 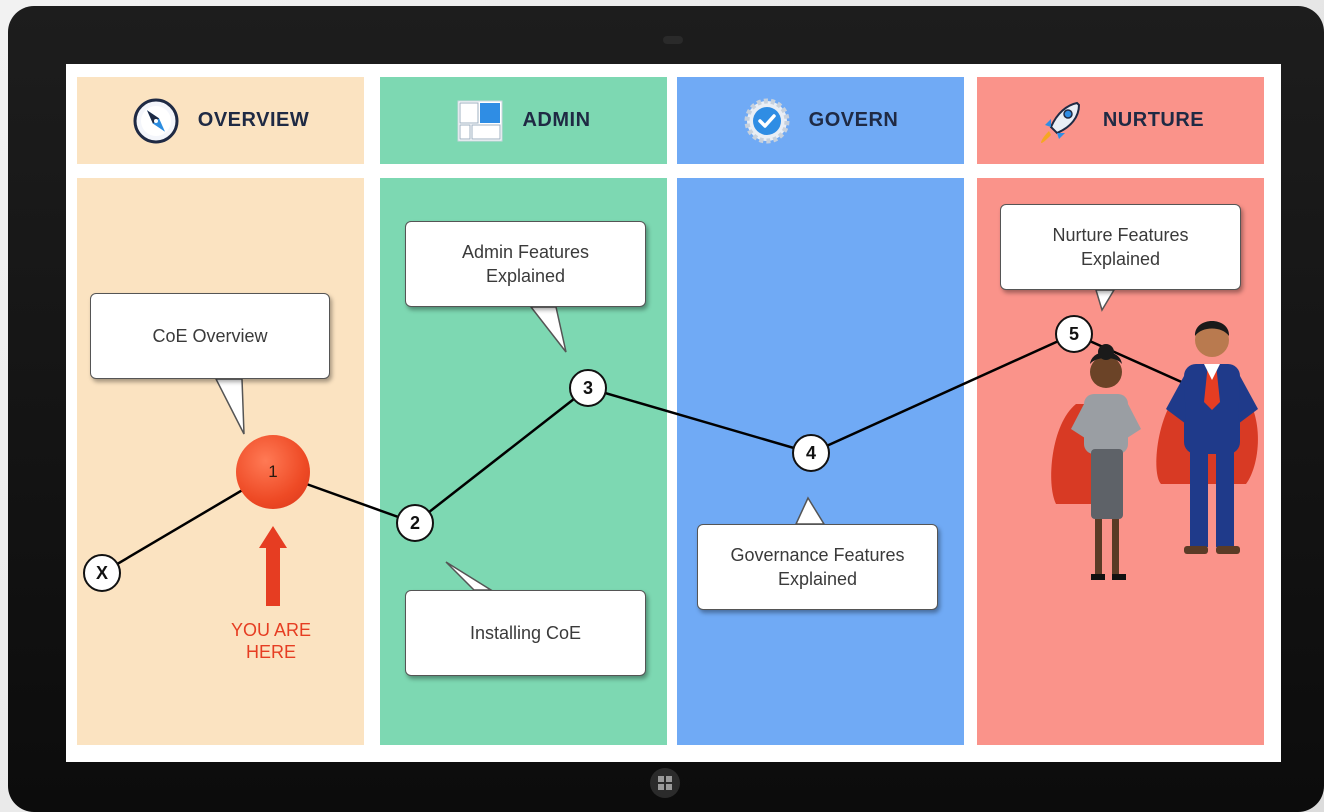 I want to click on callout-coe-overview: CoE Overview, so click(x=210, y=336).